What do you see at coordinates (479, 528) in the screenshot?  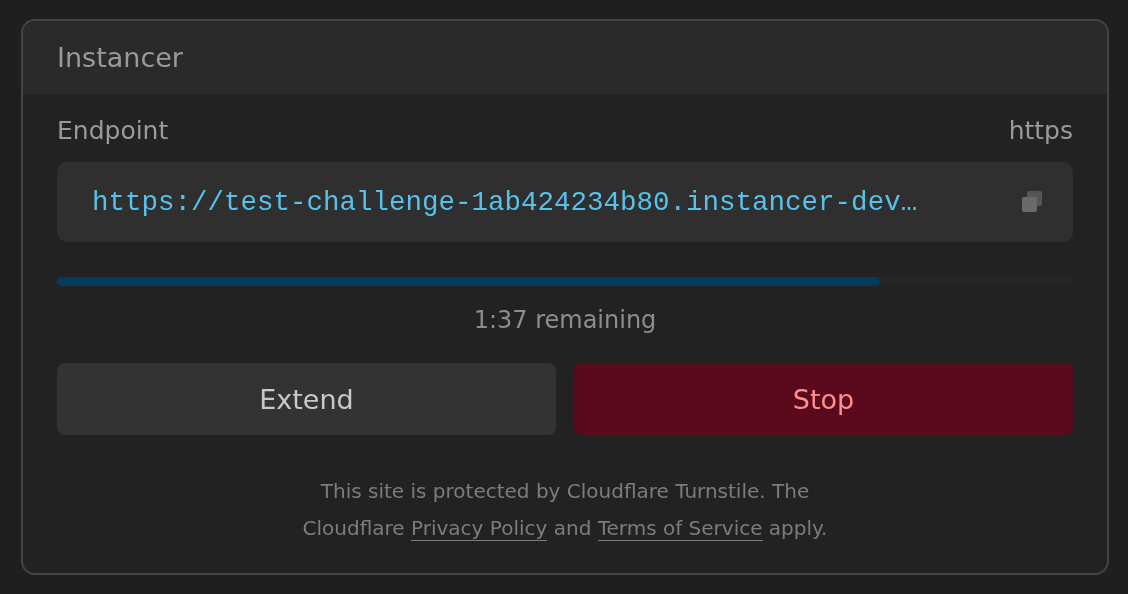 I see `policy-link: Privacy Policy` at bounding box center [479, 528].